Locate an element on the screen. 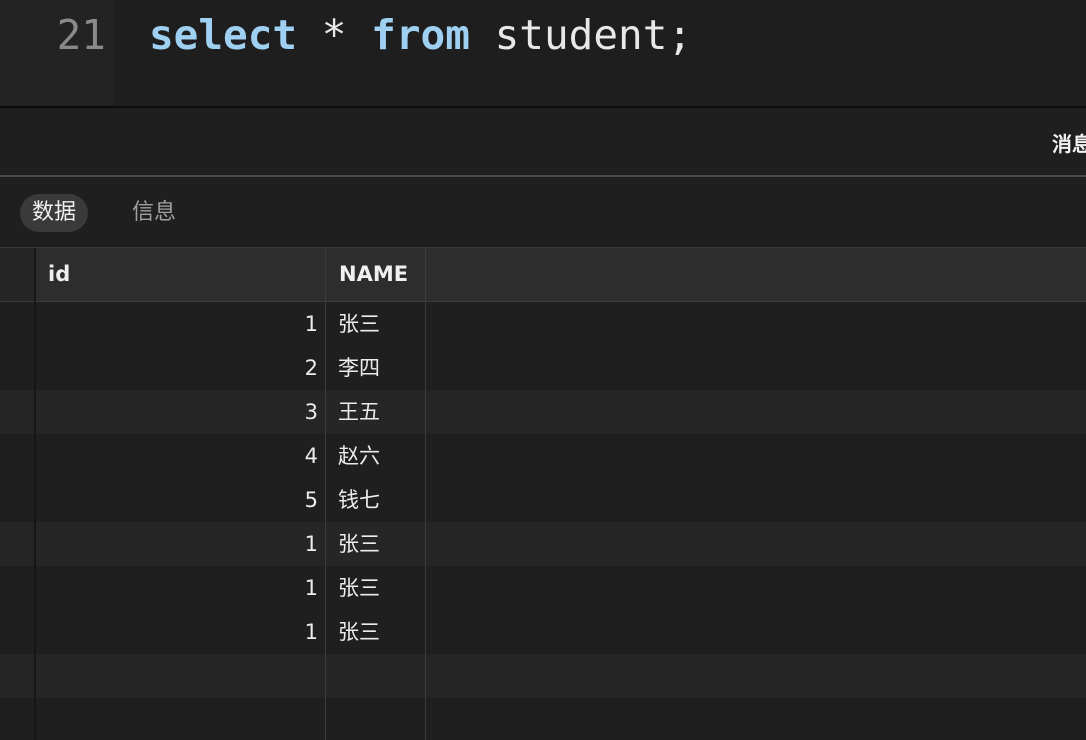 The width and height of the screenshot is (1086, 740). code-star: * is located at coordinates (334, 35).